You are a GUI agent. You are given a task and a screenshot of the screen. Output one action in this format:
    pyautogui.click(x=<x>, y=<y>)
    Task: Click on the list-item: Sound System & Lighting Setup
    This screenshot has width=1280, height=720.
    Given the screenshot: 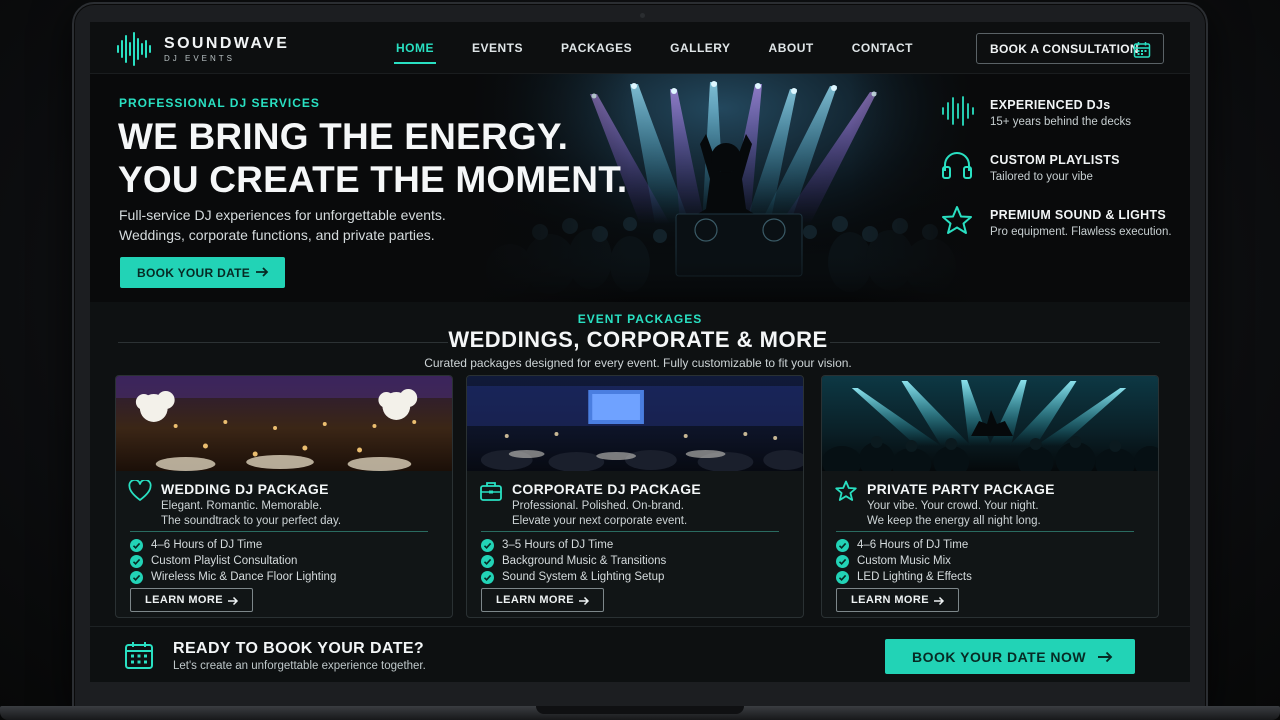 What is the action you would take?
    pyautogui.click(x=573, y=577)
    